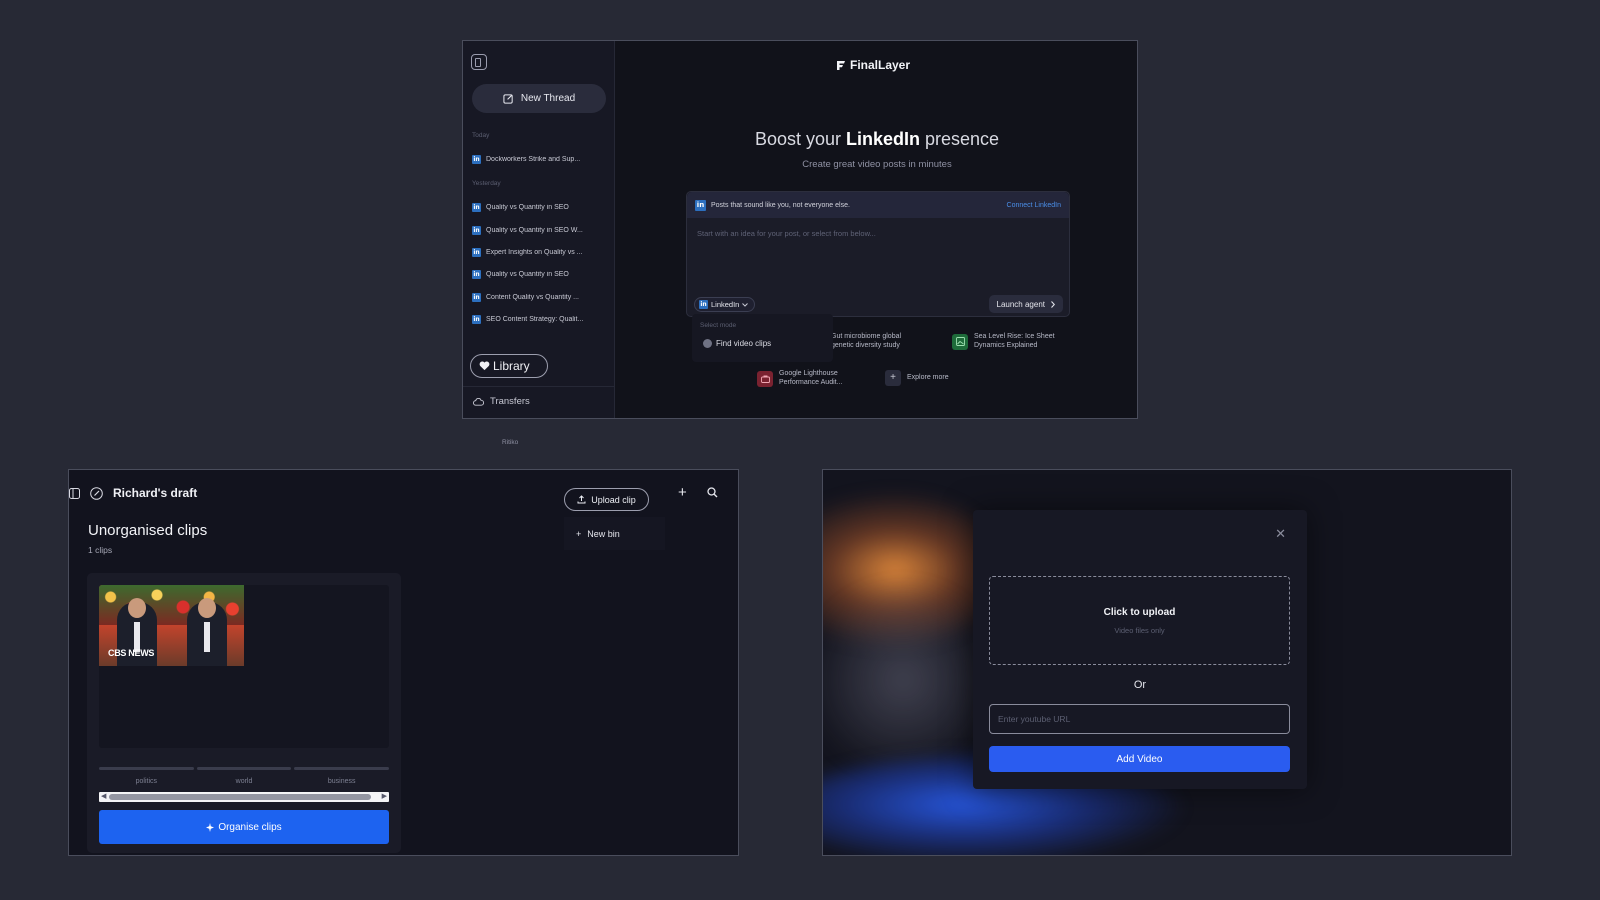 The height and width of the screenshot is (900, 1600). I want to click on suggestion-text: genetic diversity study, so click(865, 345).